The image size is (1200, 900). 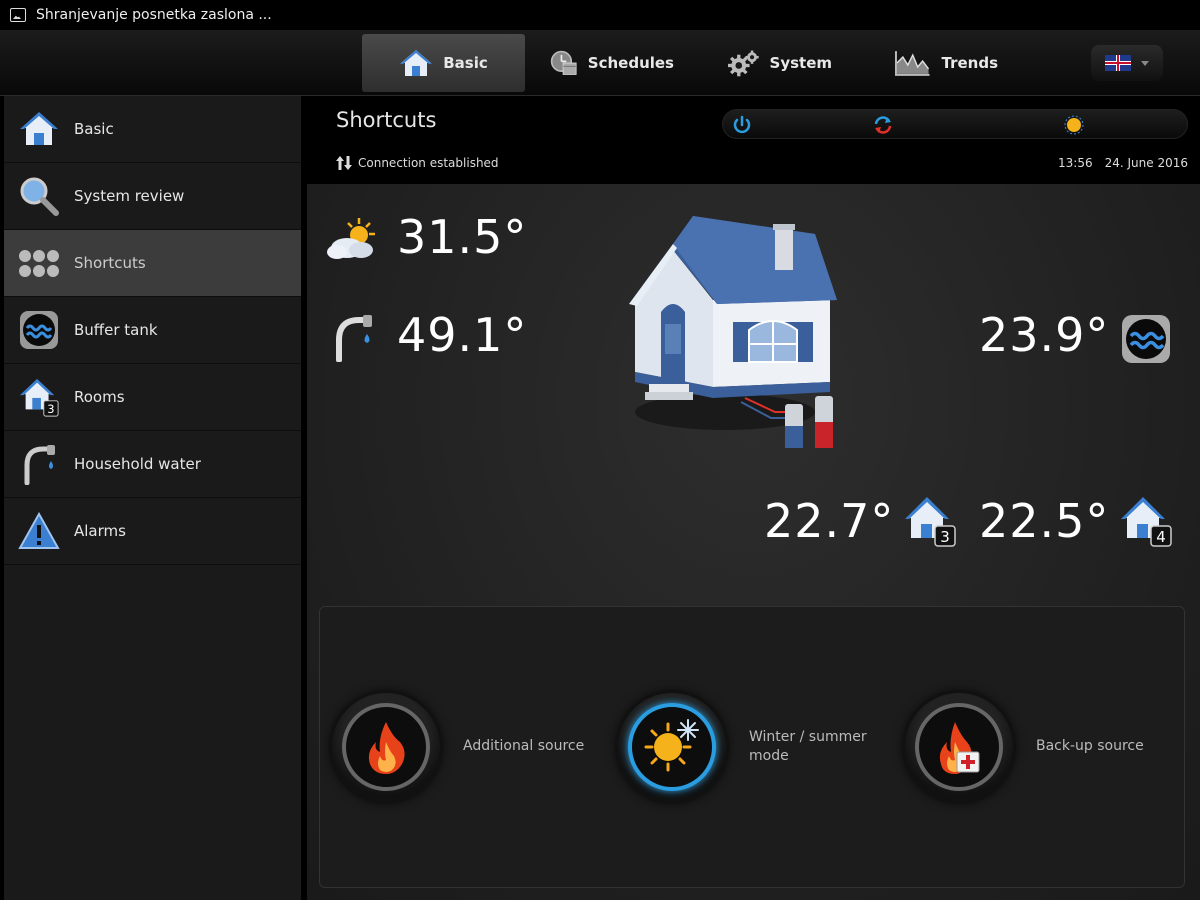 What do you see at coordinates (18, 15) in the screenshot?
I see `screenshot-notification-icon` at bounding box center [18, 15].